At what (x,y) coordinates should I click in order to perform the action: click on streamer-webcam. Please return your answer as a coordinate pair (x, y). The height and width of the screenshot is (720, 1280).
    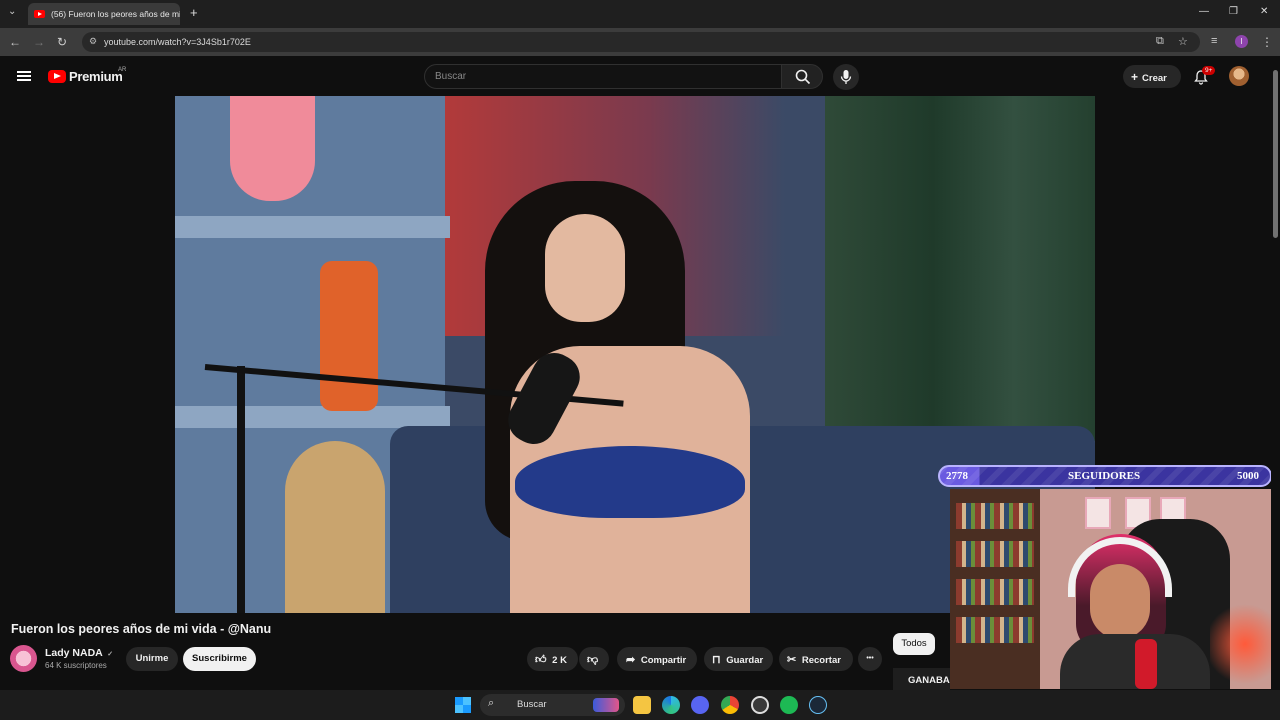
    Looking at the image, I should click on (1115, 589).